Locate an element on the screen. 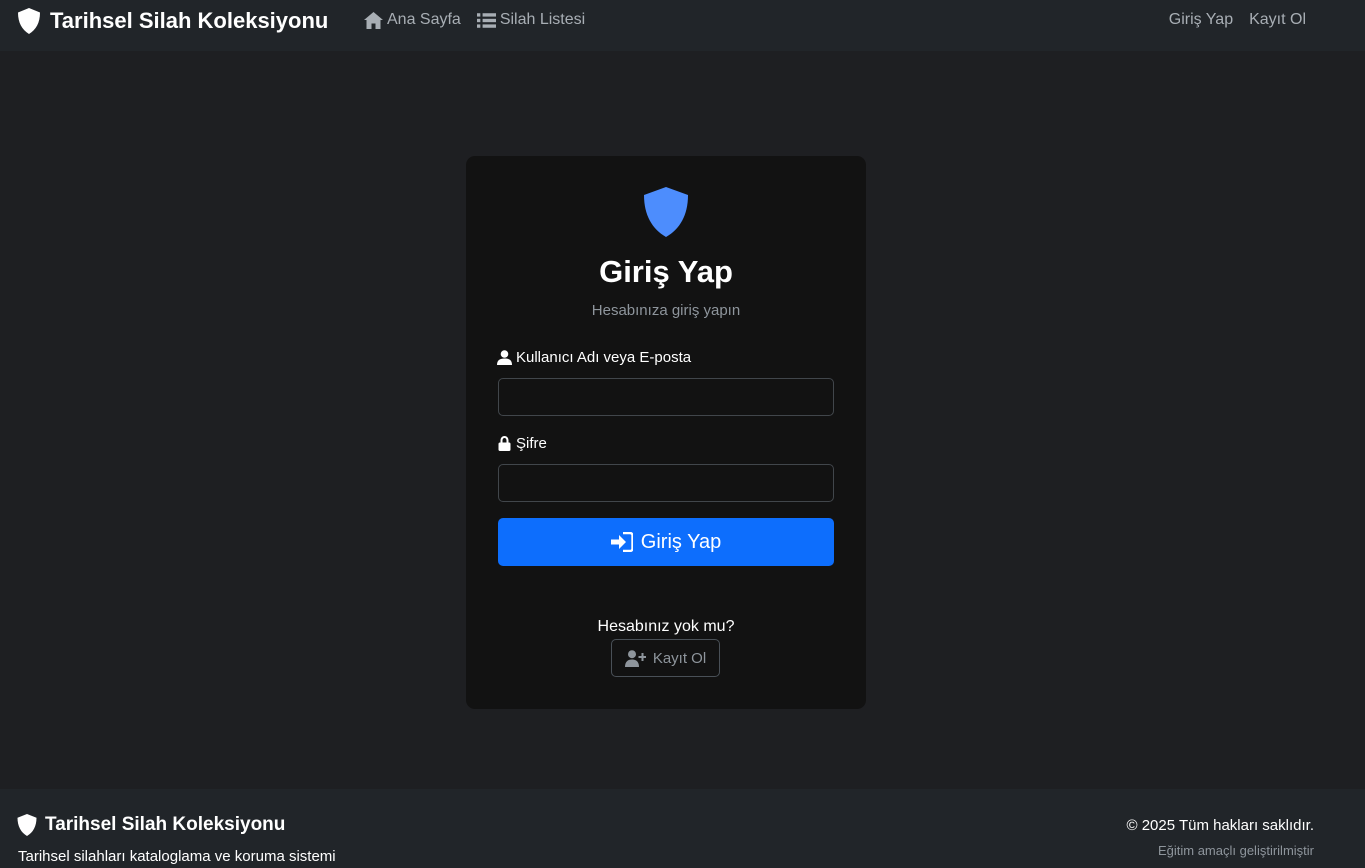 The image size is (1365, 868). password-input is located at coordinates (666, 483).